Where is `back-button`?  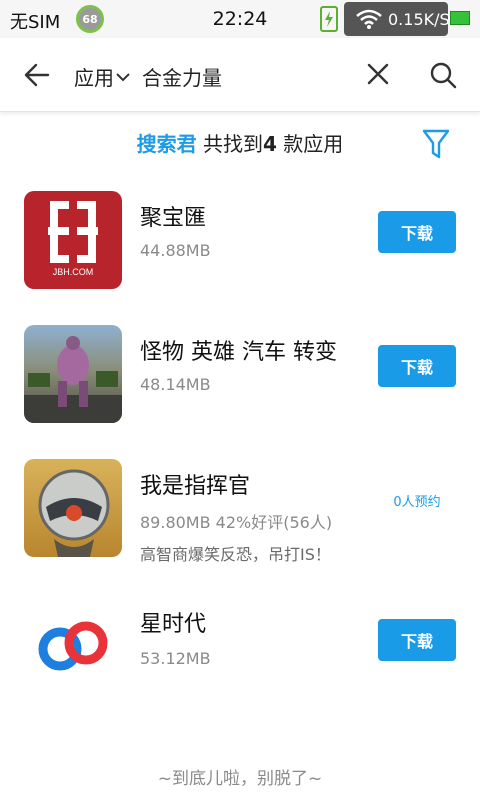 back-button is located at coordinates (37, 75).